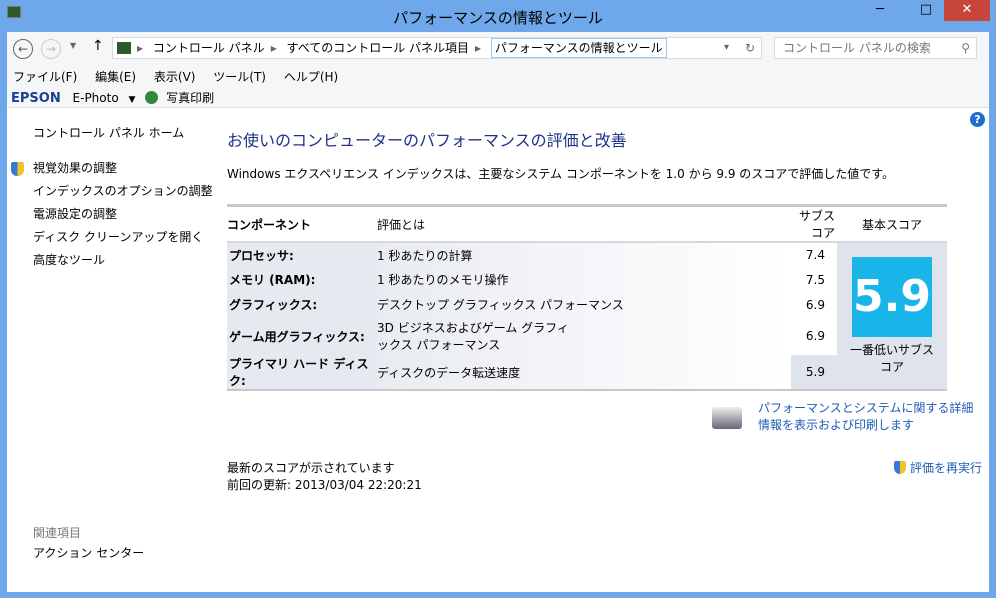 Image resolution: width=996 pixels, height=598 pixels. What do you see at coordinates (311, 468) in the screenshot?
I see `score-status: 最新のスコアが示されています` at bounding box center [311, 468].